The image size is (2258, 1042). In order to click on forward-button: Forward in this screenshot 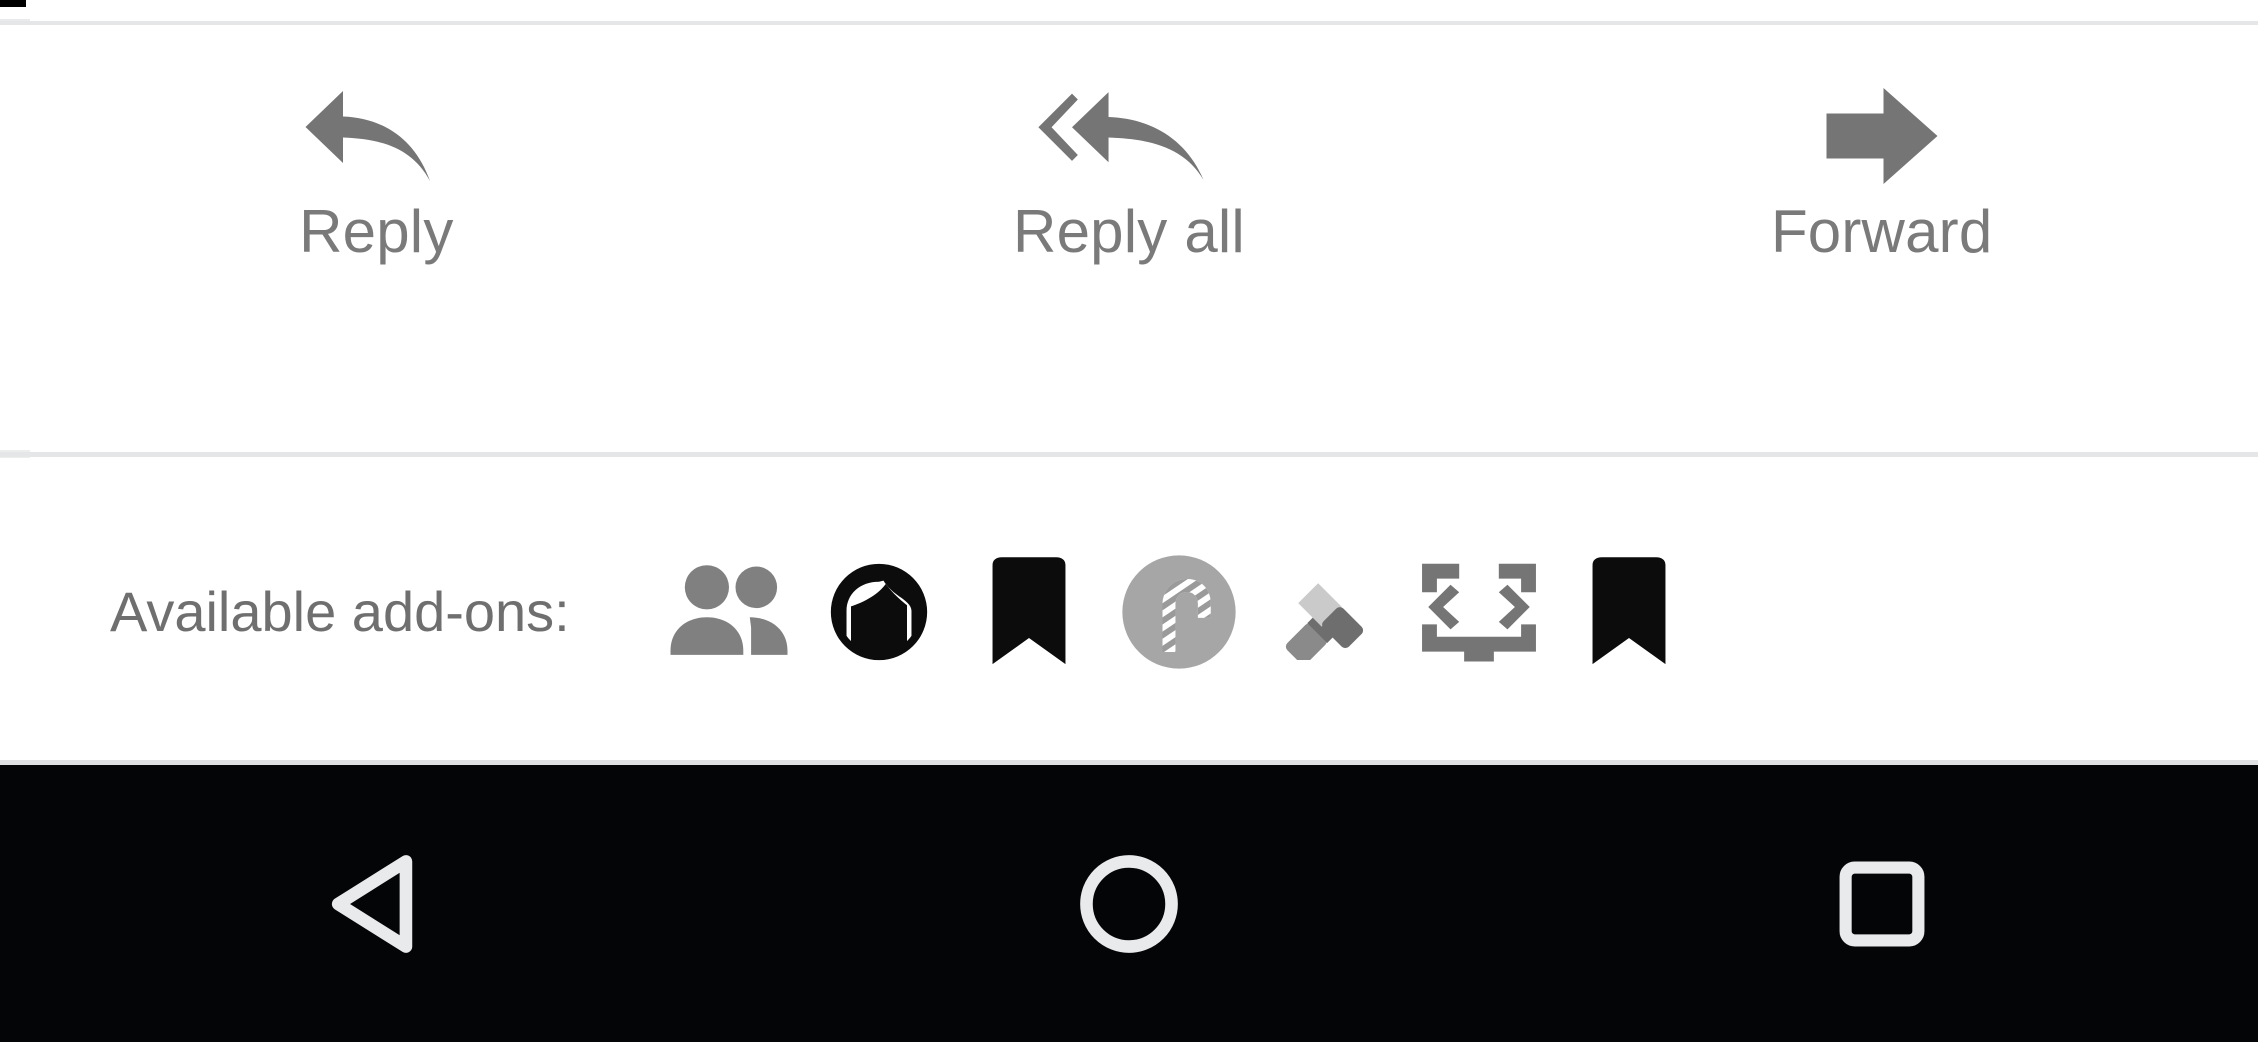, I will do `click(1881, 143)`.